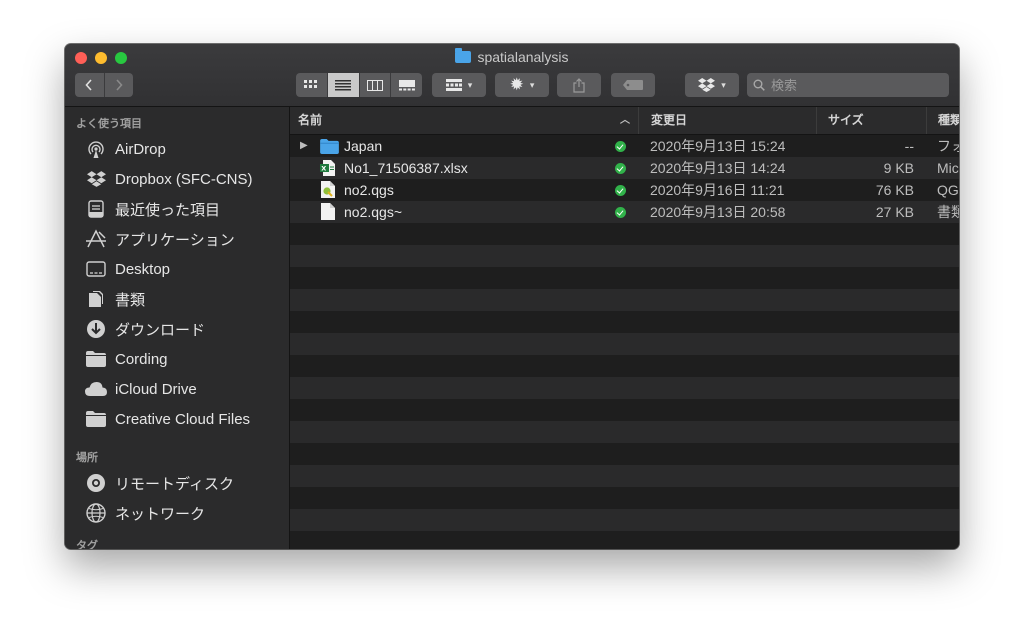 The height and width of the screenshot is (636, 1024). I want to click on icloud-icon, so click(96, 389).